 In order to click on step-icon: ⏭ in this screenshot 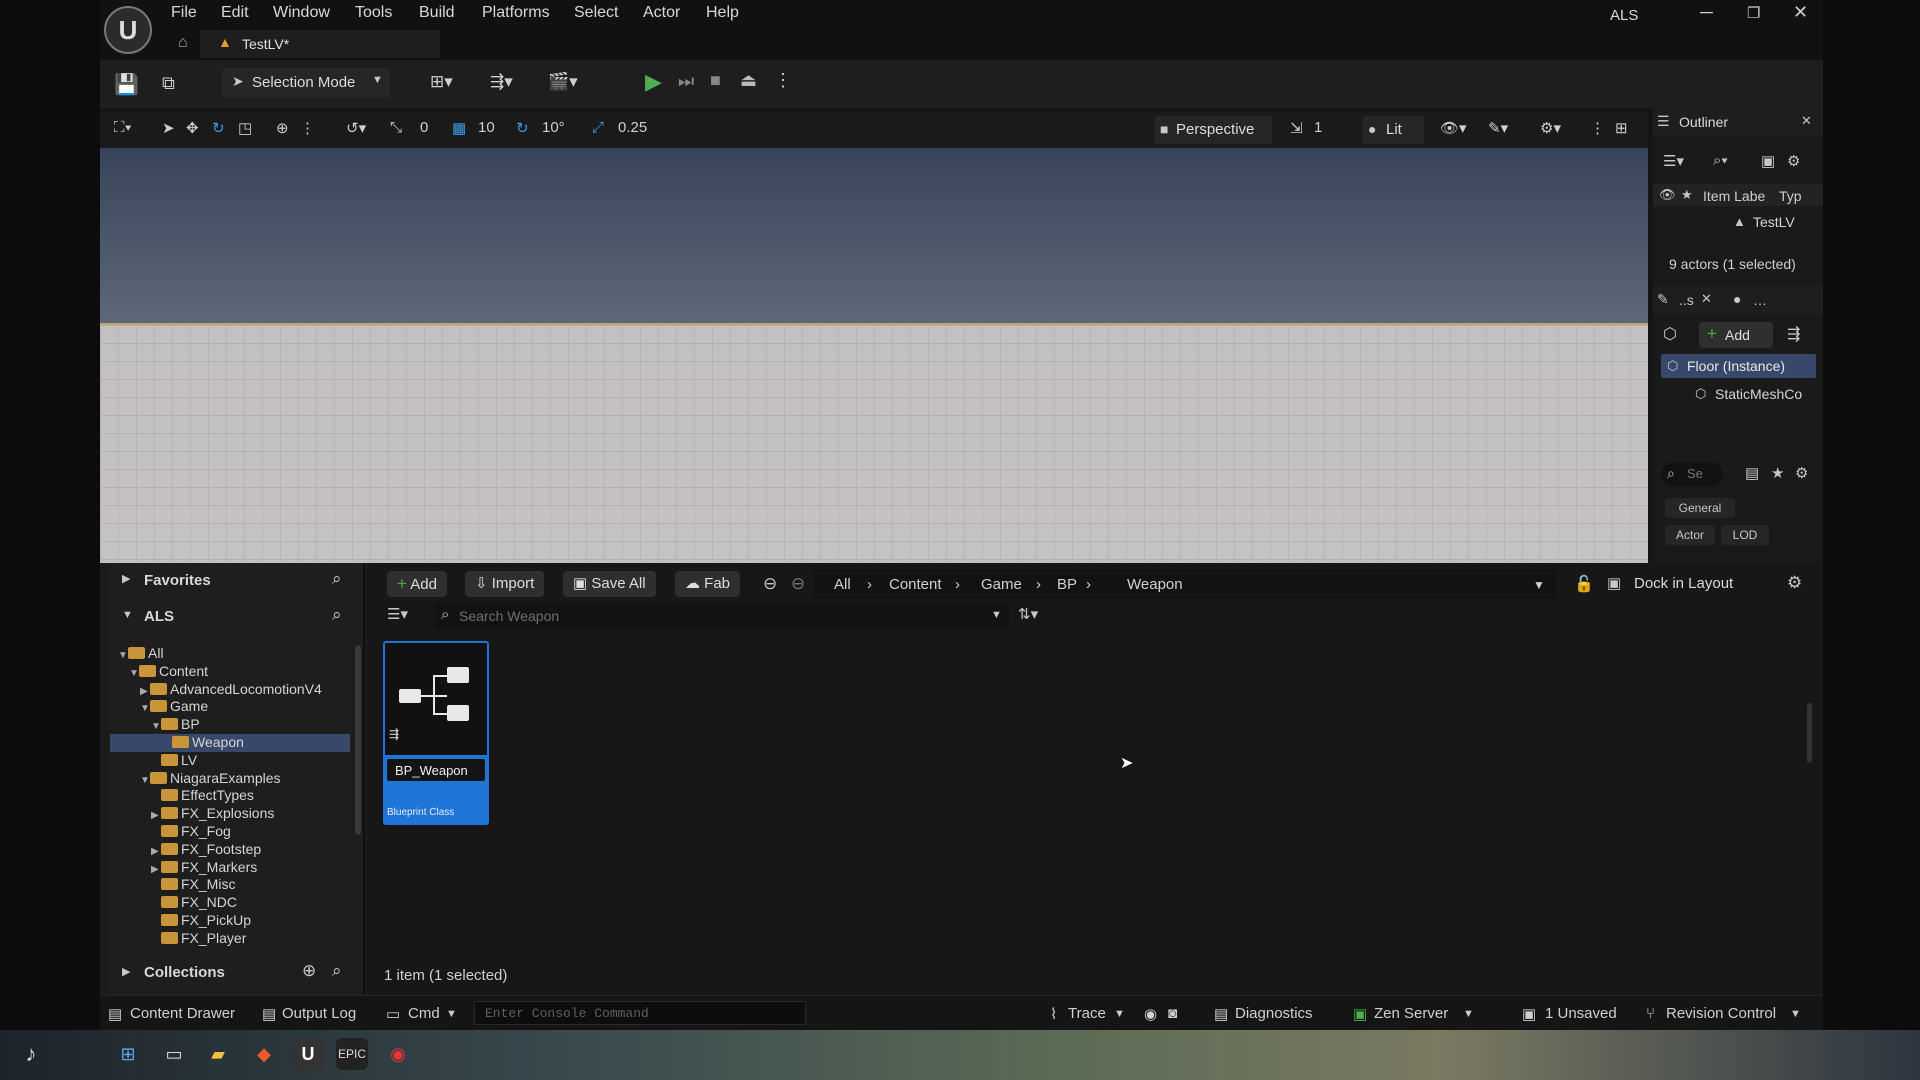, I will do `click(686, 81)`.